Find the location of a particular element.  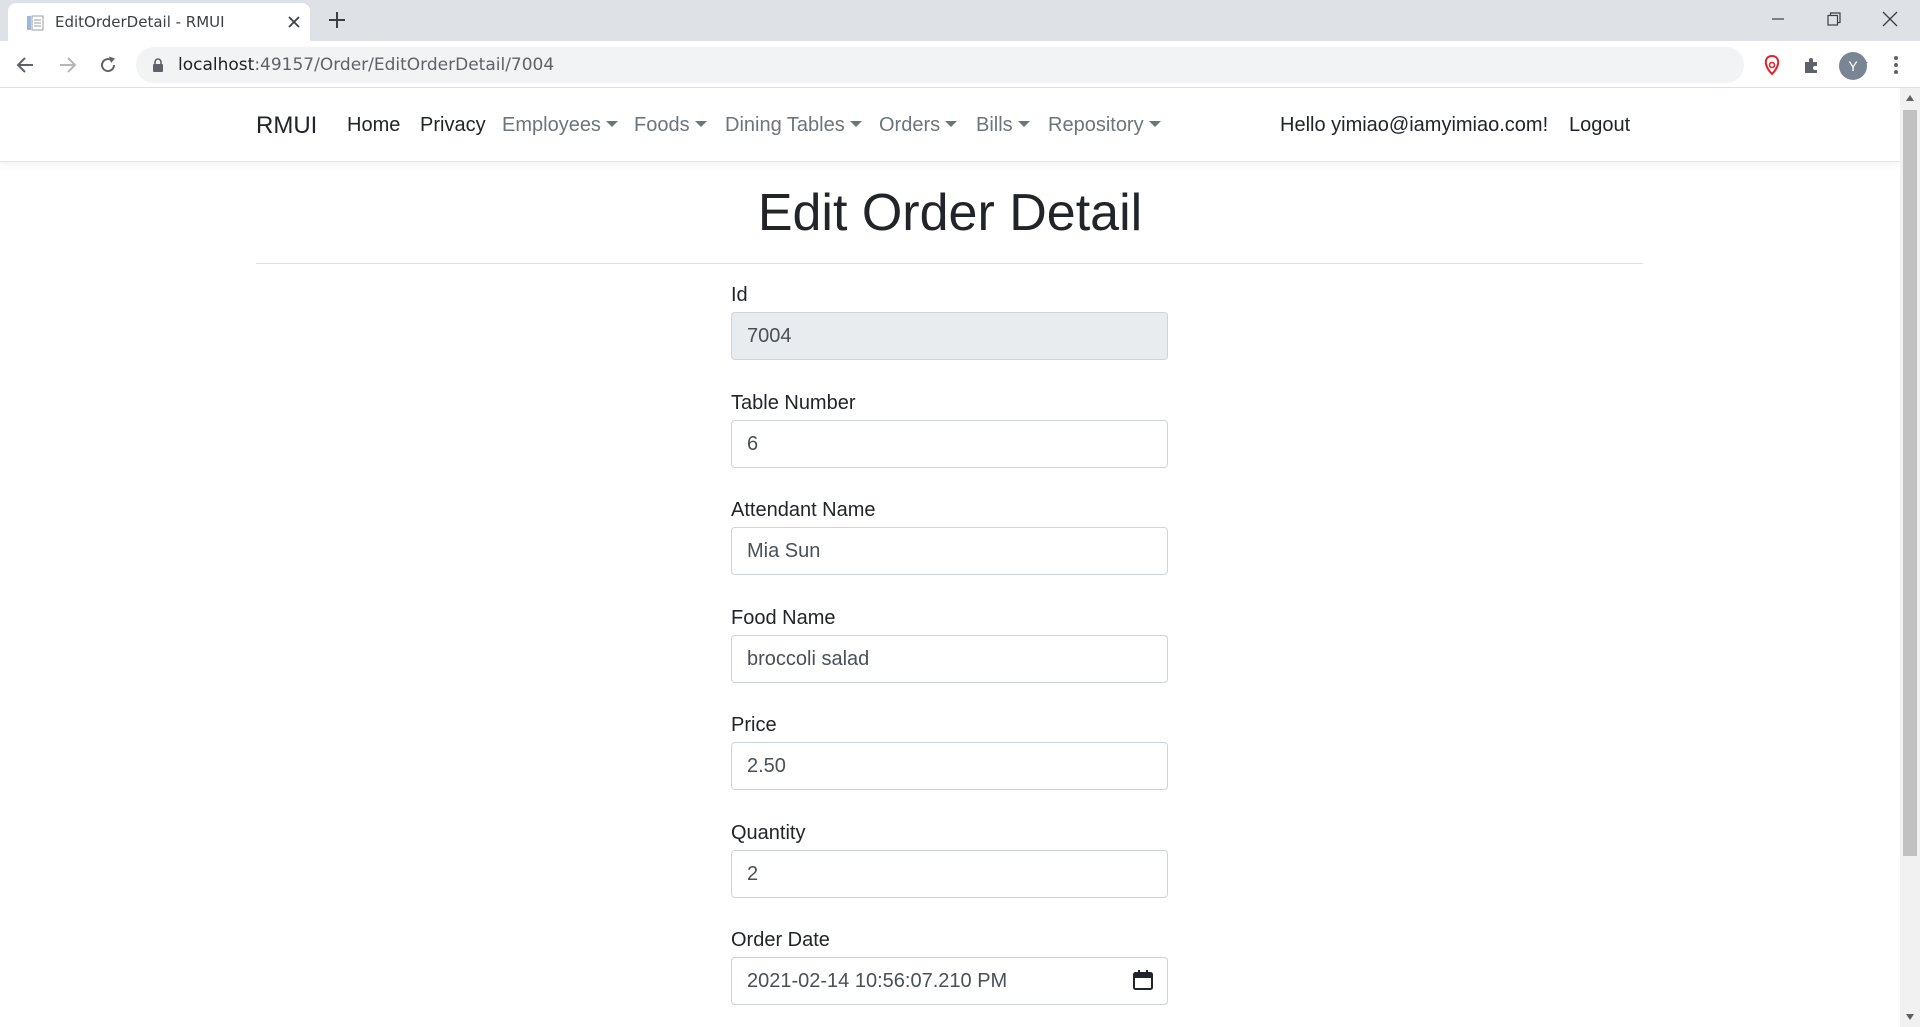

calendar-icon is located at coordinates (1143, 980).